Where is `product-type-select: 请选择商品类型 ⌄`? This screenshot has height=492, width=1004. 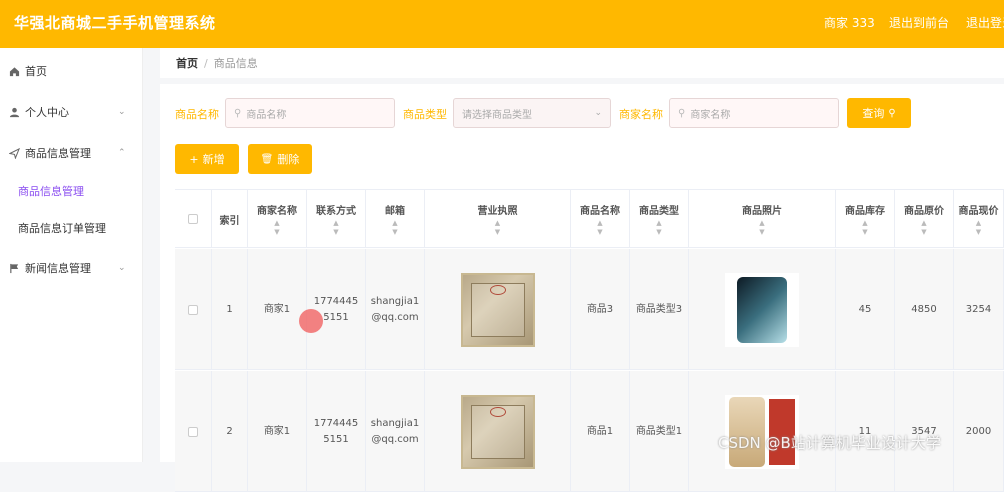 product-type-select: 请选择商品类型 ⌄ is located at coordinates (532, 113).